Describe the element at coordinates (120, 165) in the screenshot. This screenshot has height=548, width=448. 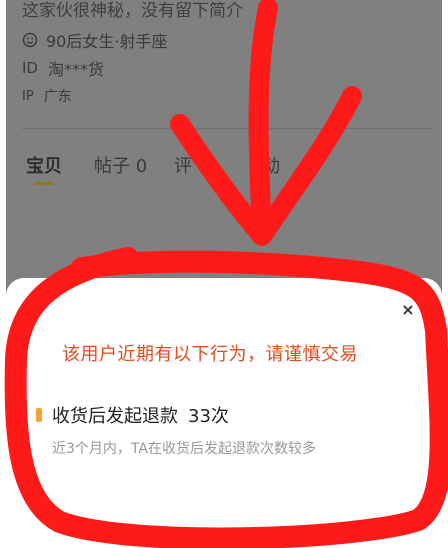
I see `tab-posts: 帖子 0` at that location.